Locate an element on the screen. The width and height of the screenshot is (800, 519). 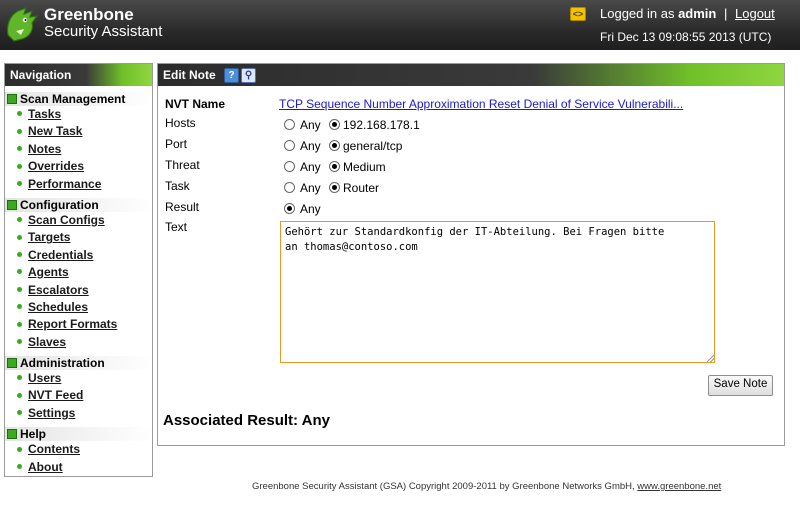
nav-link: Schedules is located at coordinates (58, 307).